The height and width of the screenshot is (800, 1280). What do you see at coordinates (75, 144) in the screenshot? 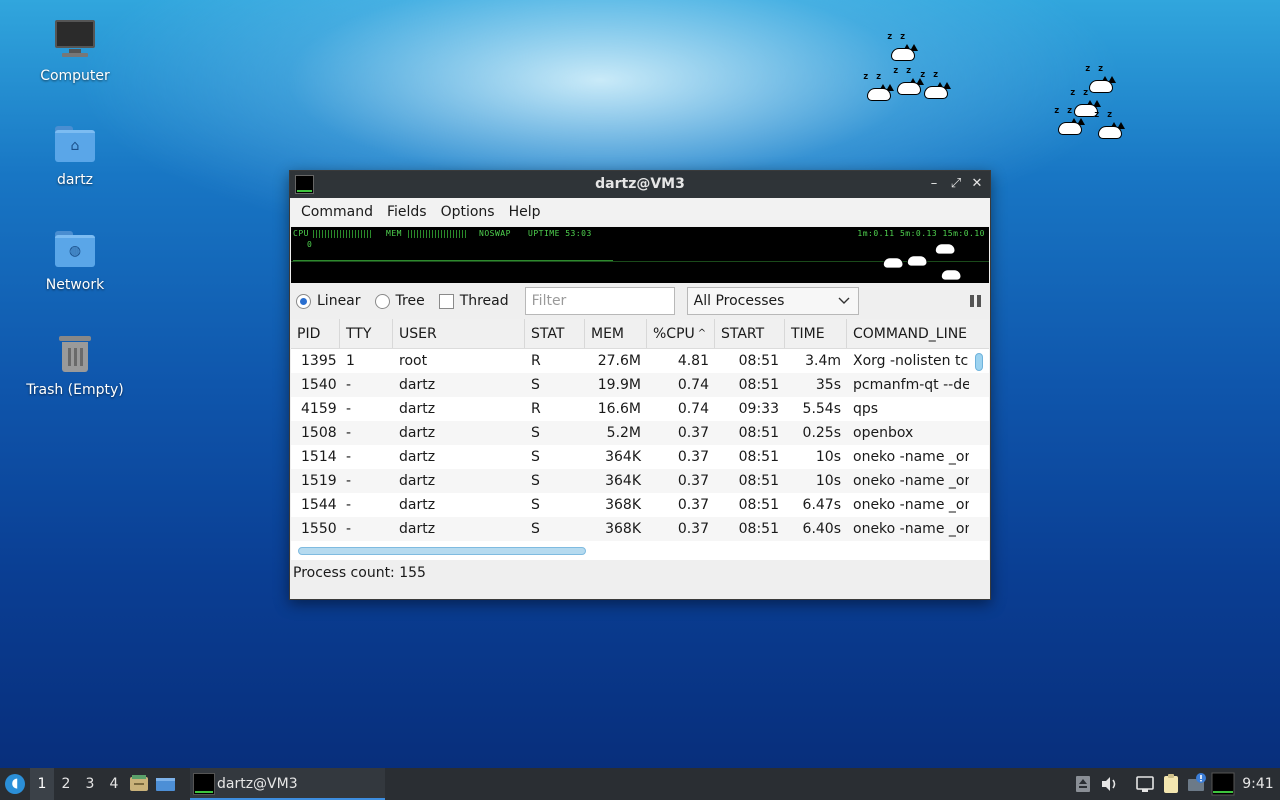
I see `home-folder-icon: ⌂` at bounding box center [75, 144].